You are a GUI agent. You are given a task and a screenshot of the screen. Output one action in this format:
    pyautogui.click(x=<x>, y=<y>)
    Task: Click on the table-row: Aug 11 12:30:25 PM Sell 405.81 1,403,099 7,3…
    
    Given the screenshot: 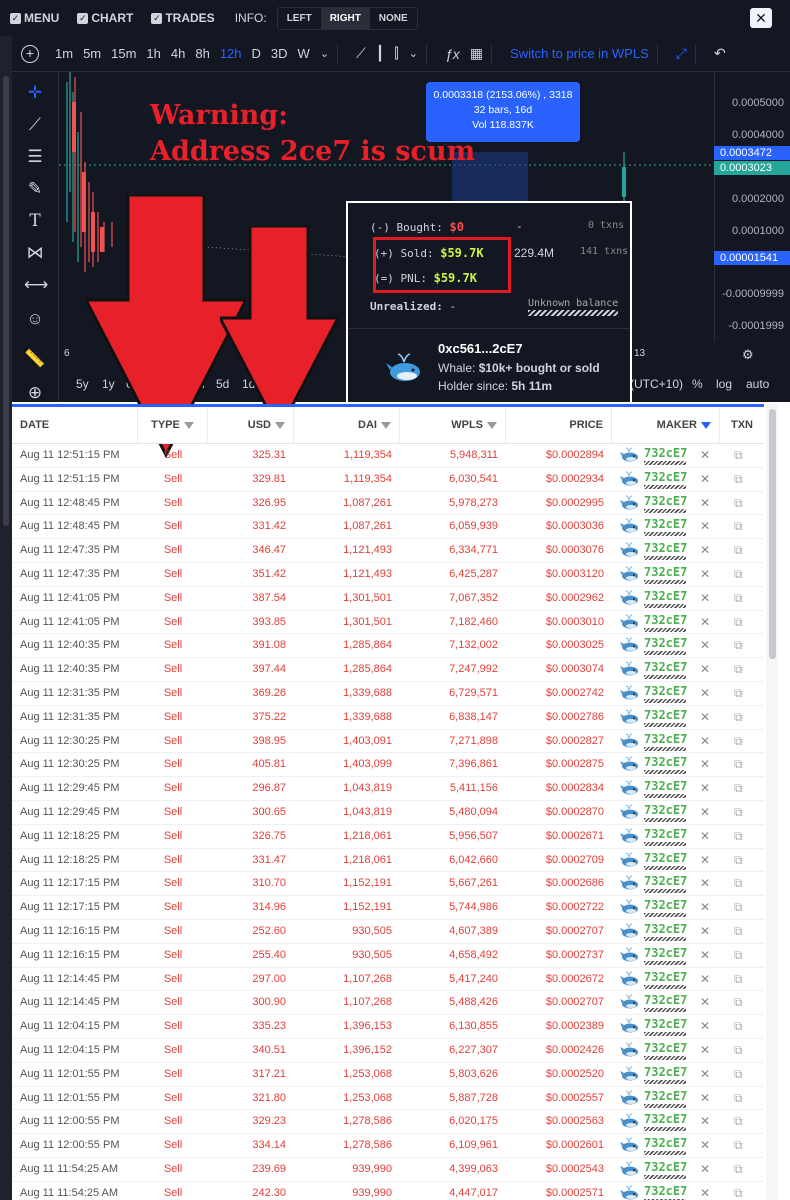 What is the action you would take?
    pyautogui.click(x=388, y=765)
    